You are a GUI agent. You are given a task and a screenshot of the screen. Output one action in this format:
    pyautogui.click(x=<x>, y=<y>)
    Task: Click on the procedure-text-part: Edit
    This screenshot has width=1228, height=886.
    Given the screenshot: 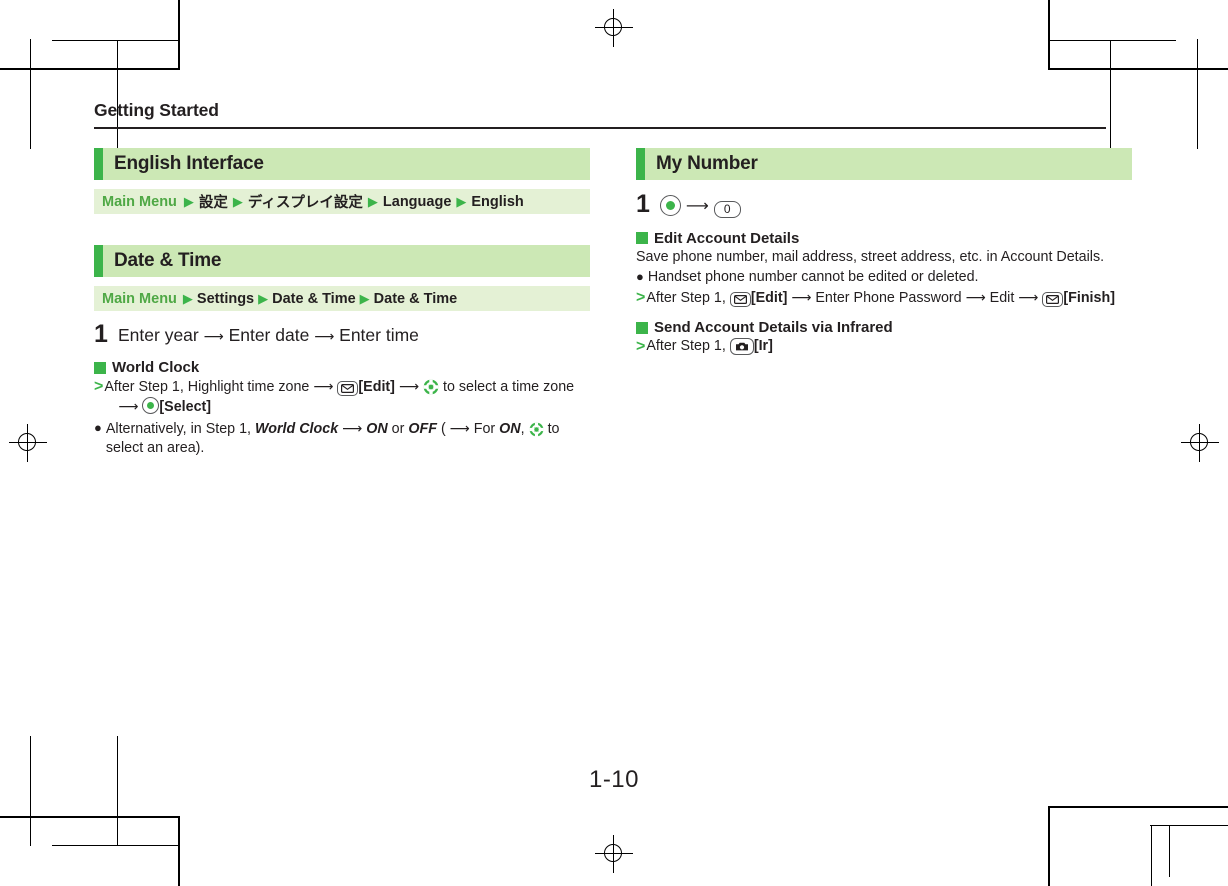 What is the action you would take?
    pyautogui.click(x=1002, y=298)
    